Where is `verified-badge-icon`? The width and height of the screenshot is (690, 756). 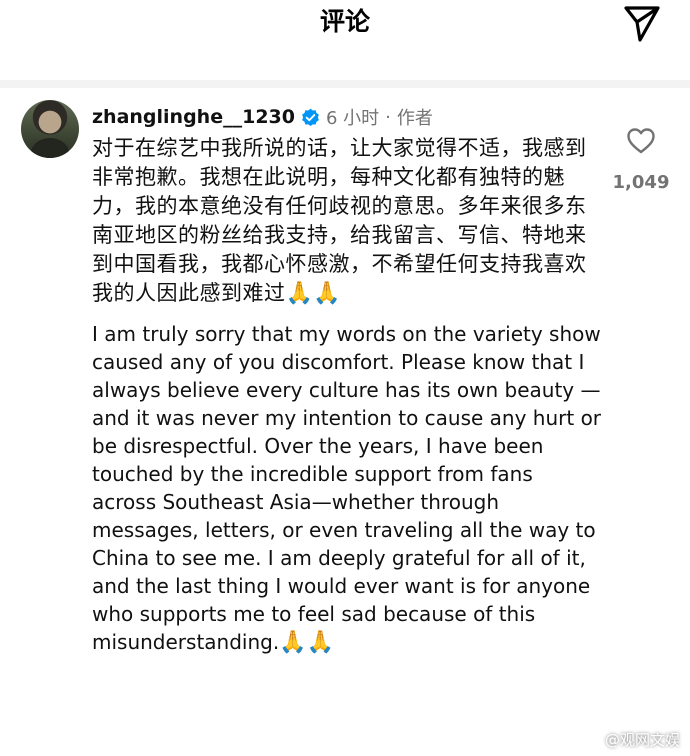 verified-badge-icon is located at coordinates (310, 117).